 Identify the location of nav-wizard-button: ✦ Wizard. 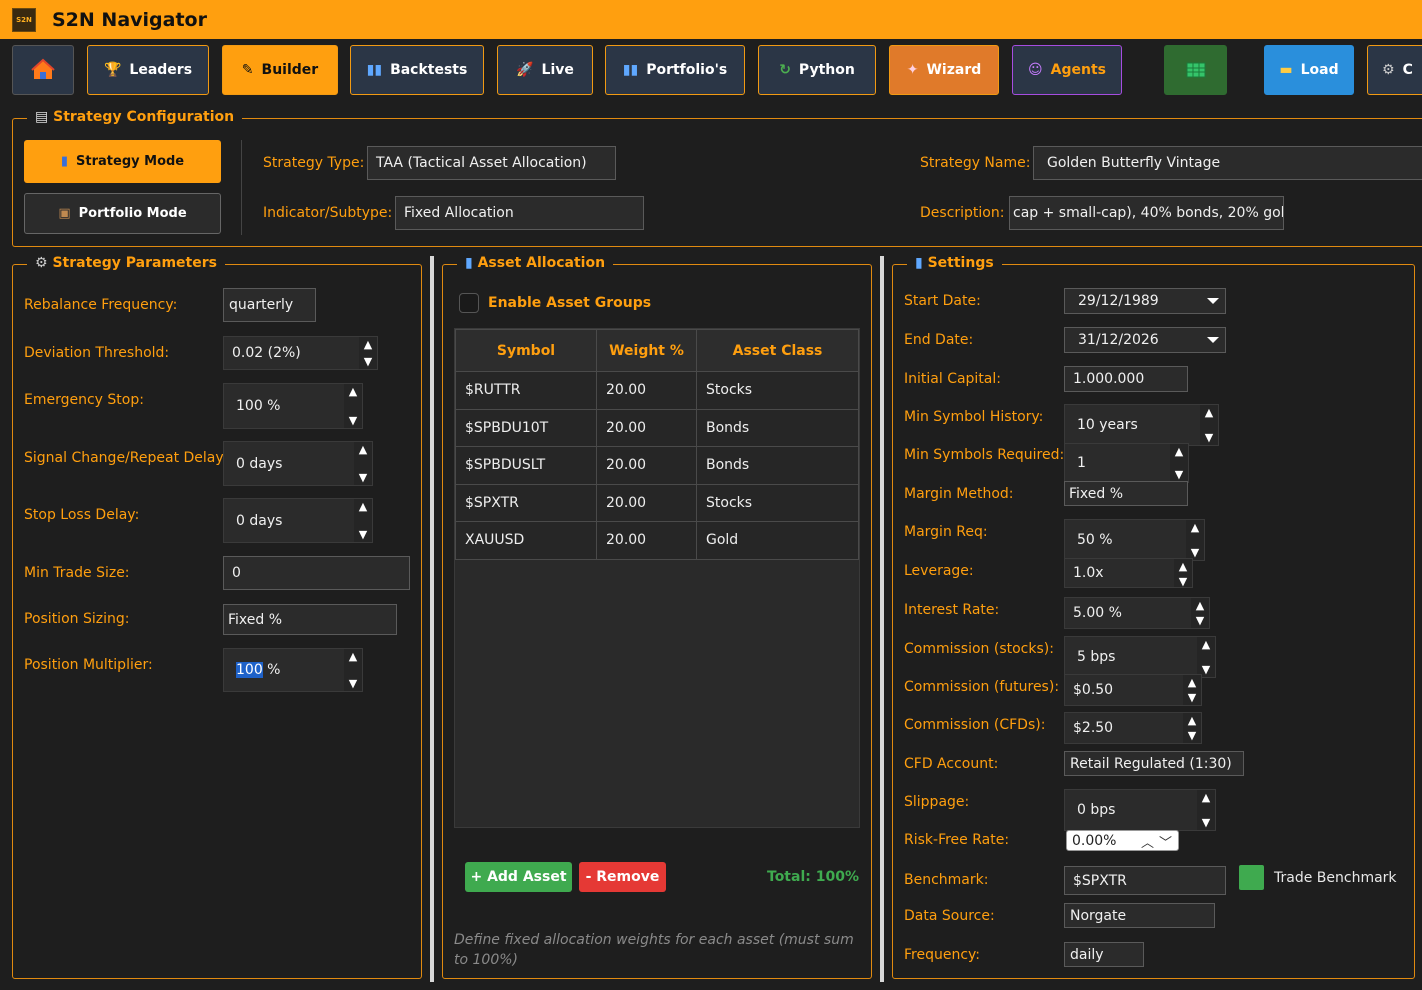
(944, 70).